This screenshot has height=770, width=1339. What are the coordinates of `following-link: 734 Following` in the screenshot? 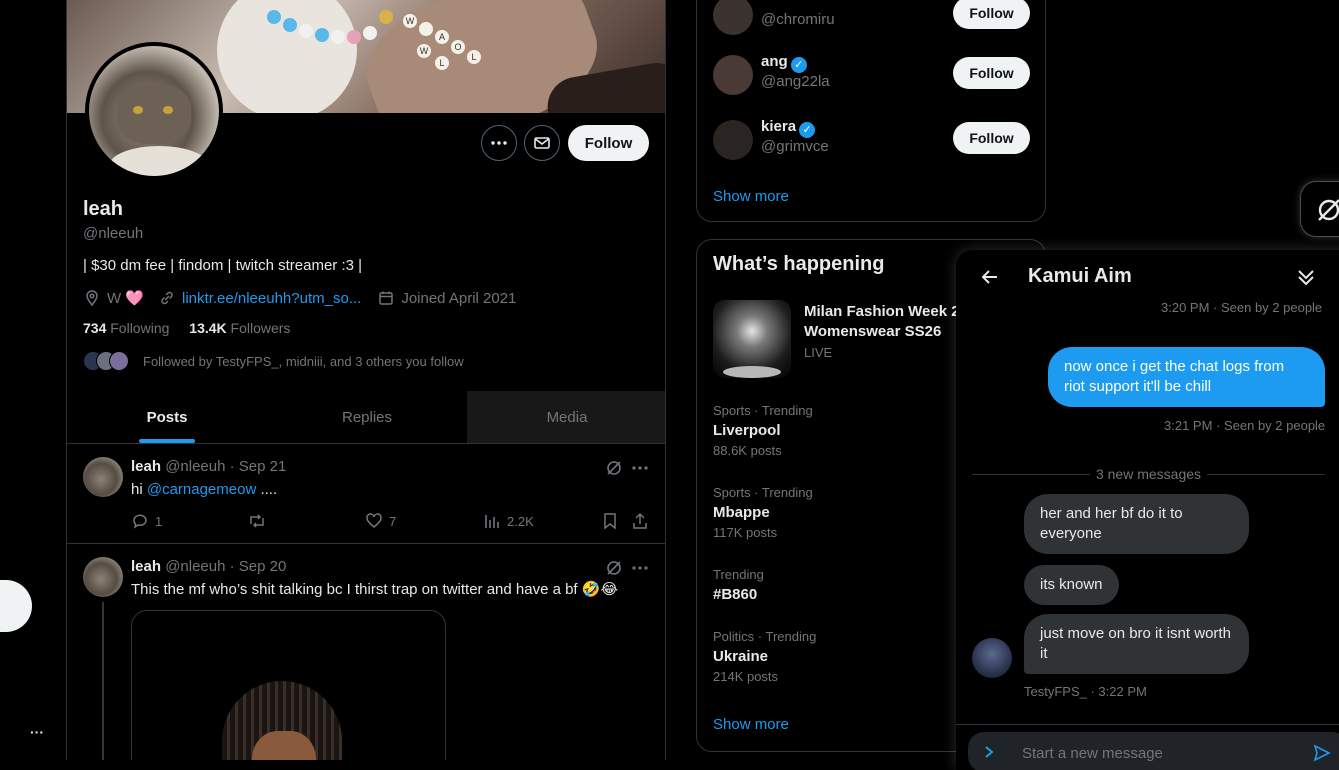 It's located at (126, 328).